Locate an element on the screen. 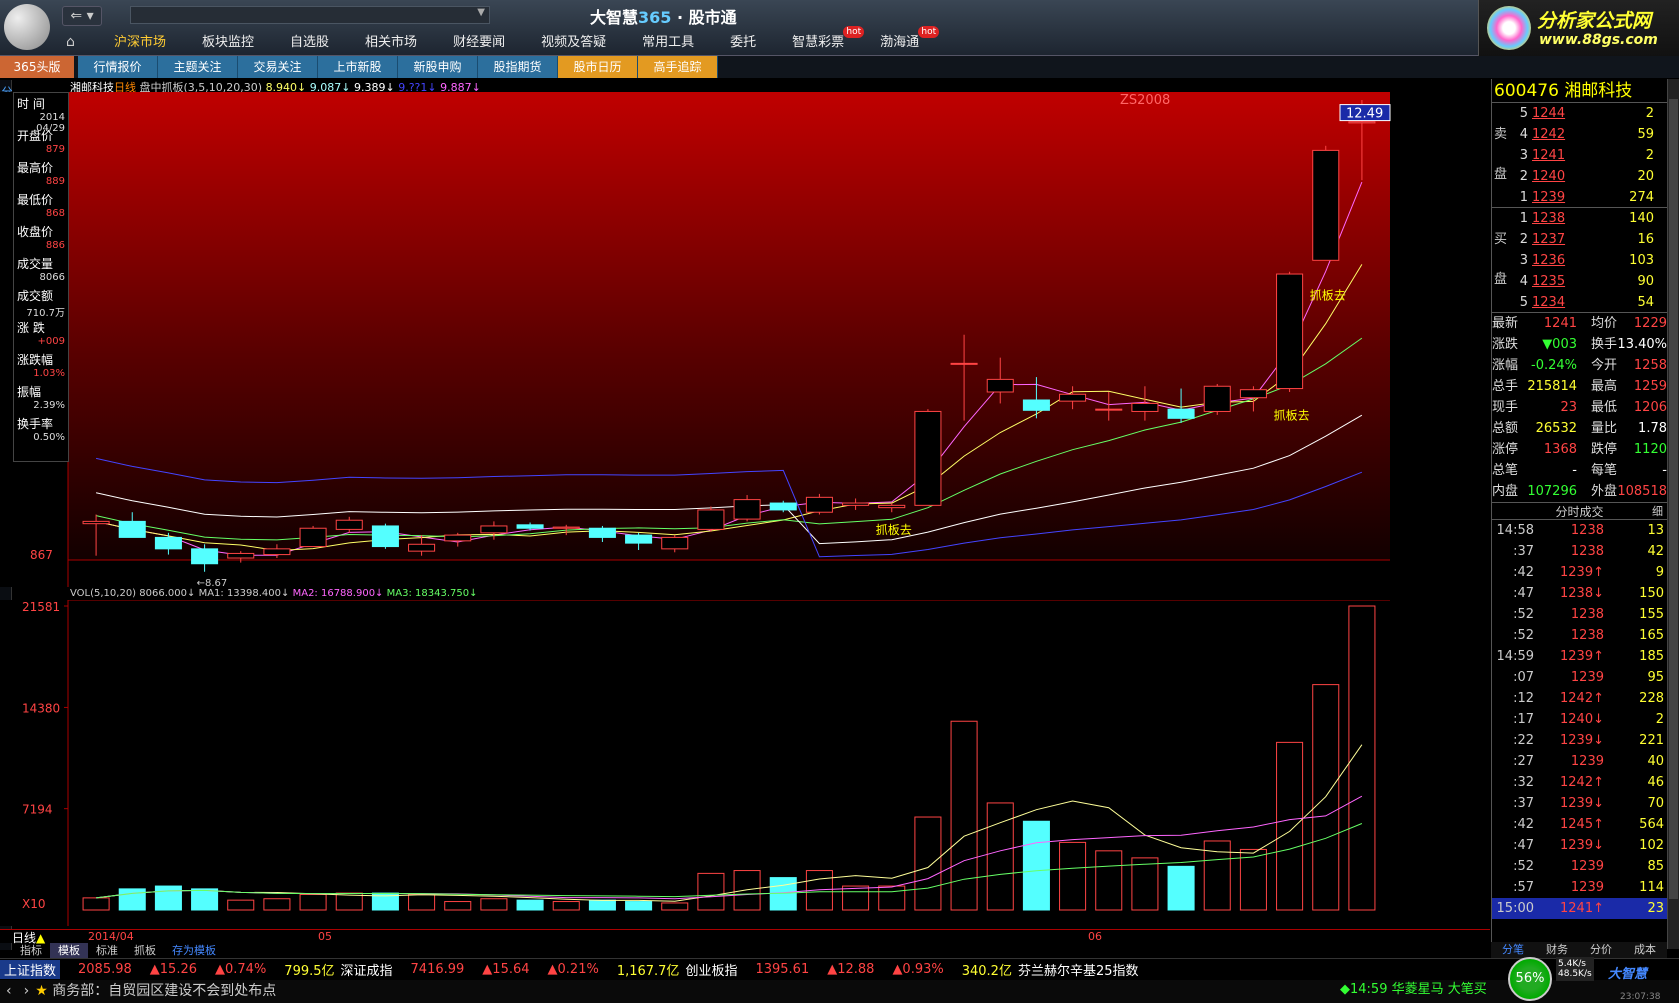 The image size is (1679, 1003). subtab: 股市日历 is located at coordinates (598, 67).